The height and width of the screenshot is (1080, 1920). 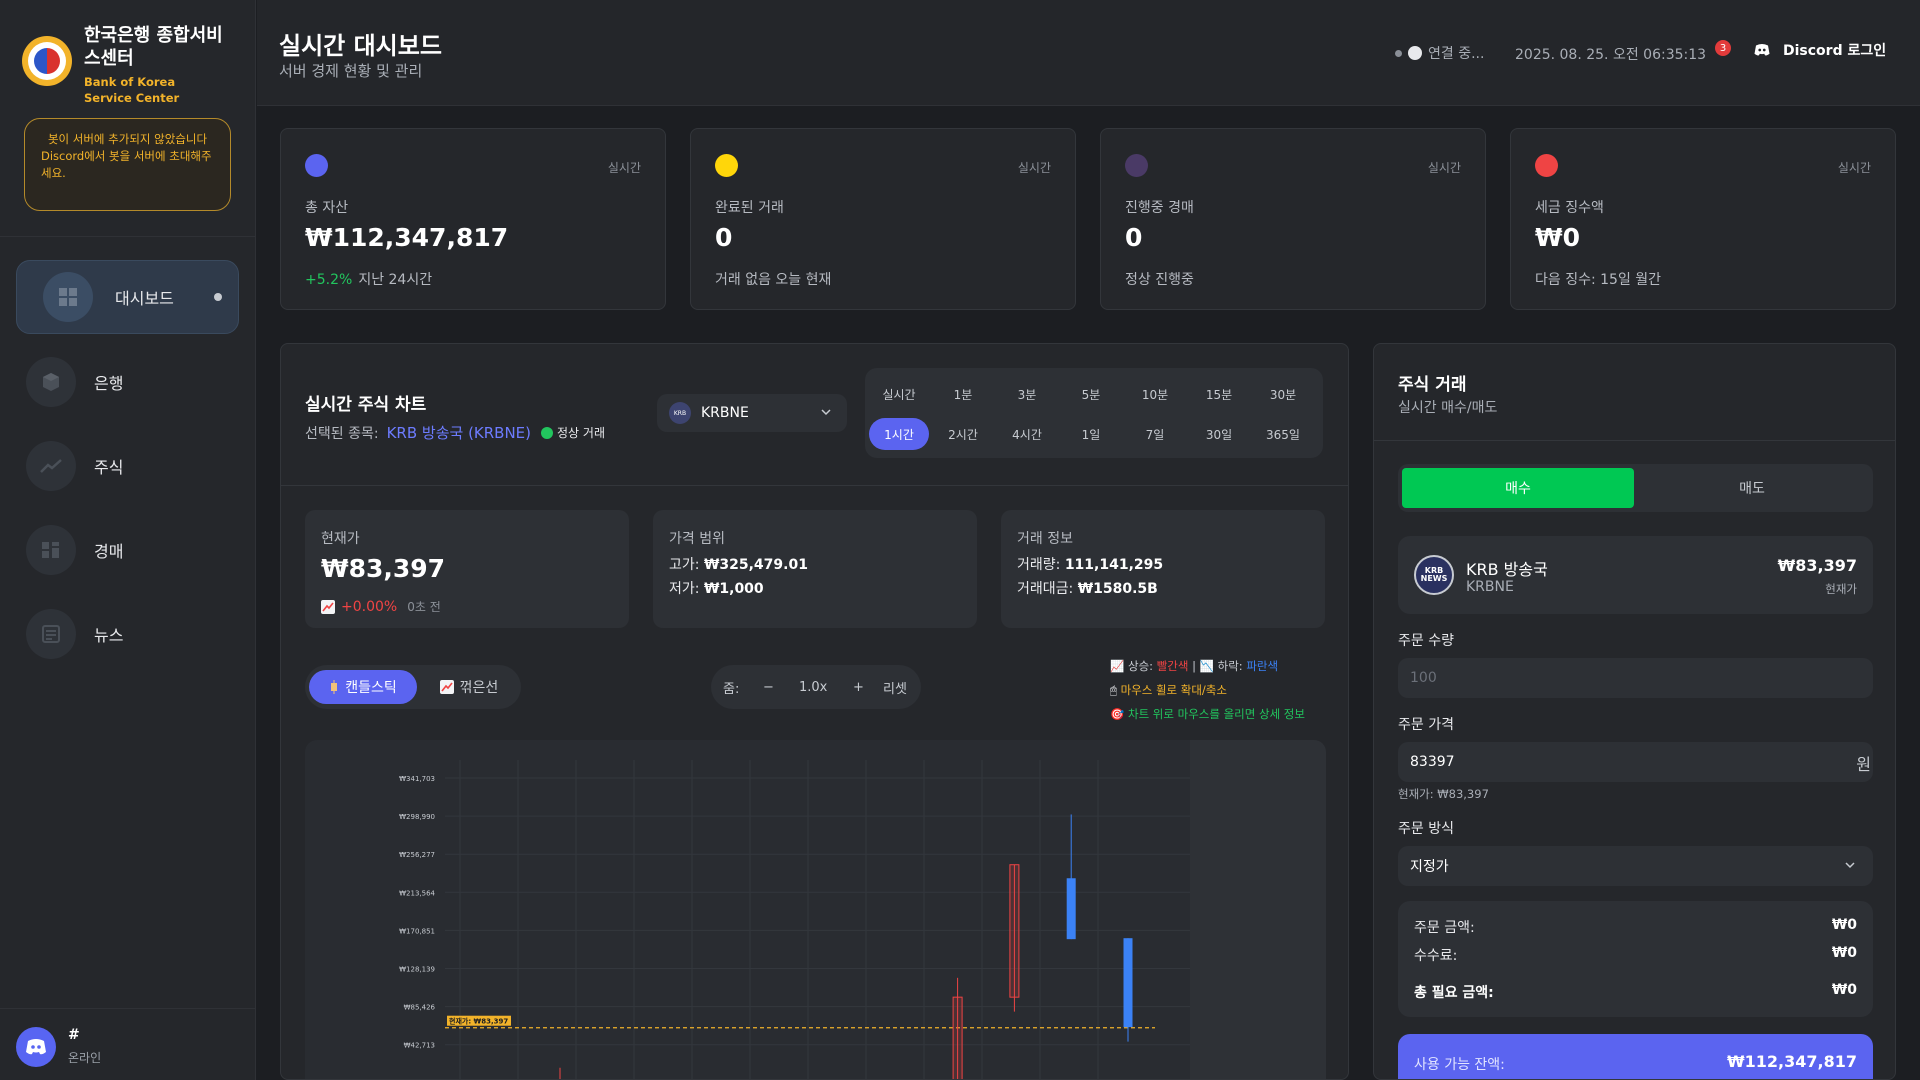 I want to click on price-hint: 현재가: ₩83,397, so click(x=1443, y=794).